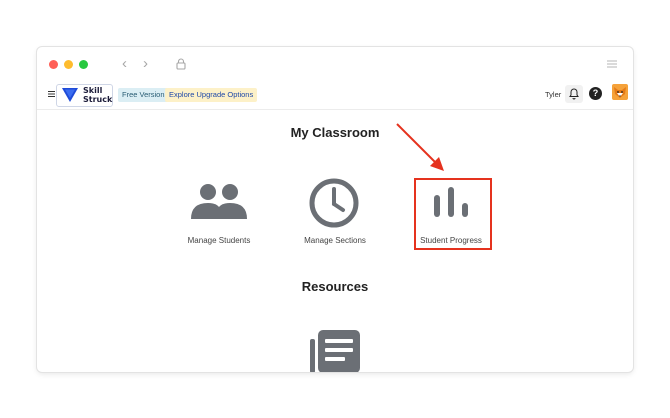 The image size is (670, 418). What do you see at coordinates (211, 95) in the screenshot?
I see `upgrade-options-link: Explore Upgrade Options` at bounding box center [211, 95].